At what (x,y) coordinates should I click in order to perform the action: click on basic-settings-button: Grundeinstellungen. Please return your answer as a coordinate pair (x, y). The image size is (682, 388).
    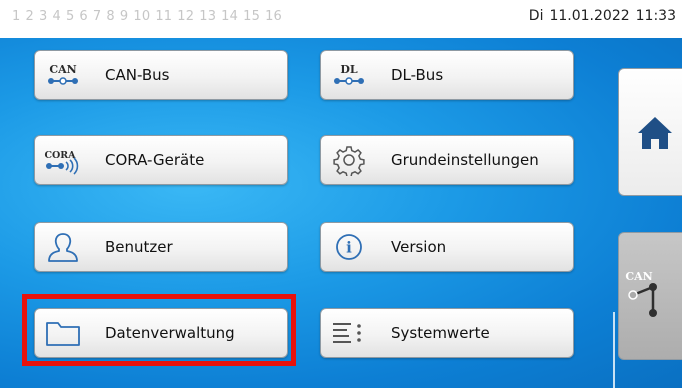
    Looking at the image, I should click on (447, 160).